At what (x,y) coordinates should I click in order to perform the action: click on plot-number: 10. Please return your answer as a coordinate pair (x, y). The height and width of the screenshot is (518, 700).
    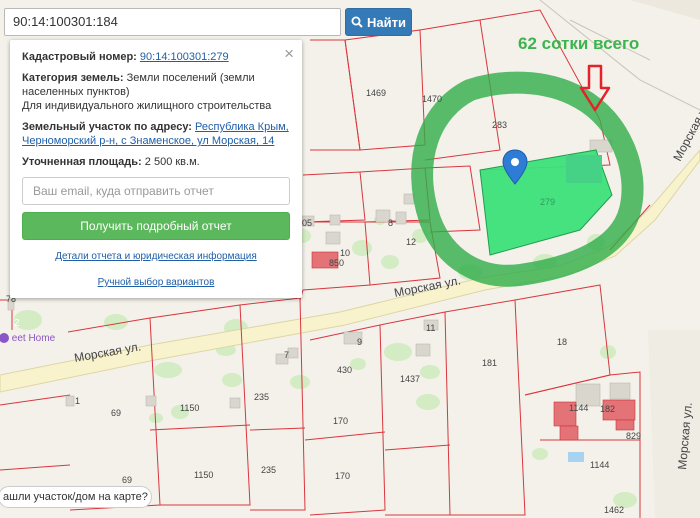
    Looking at the image, I should click on (345, 253).